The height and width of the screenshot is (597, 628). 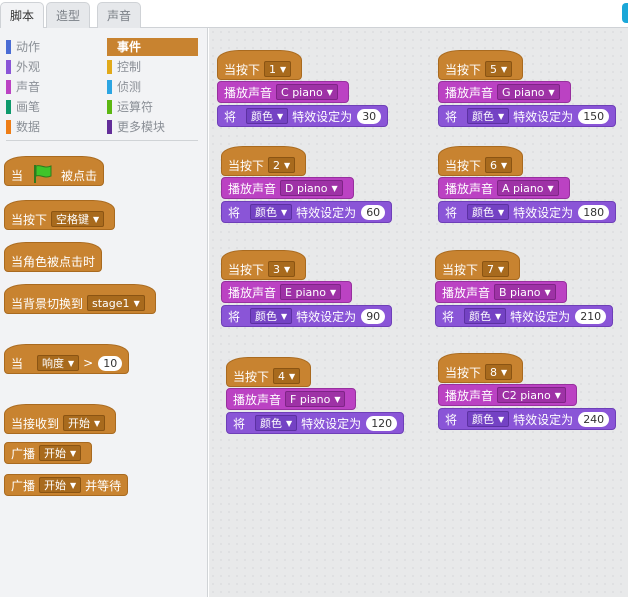 What do you see at coordinates (373, 316) in the screenshot?
I see `effect-amount-input: 90` at bounding box center [373, 316].